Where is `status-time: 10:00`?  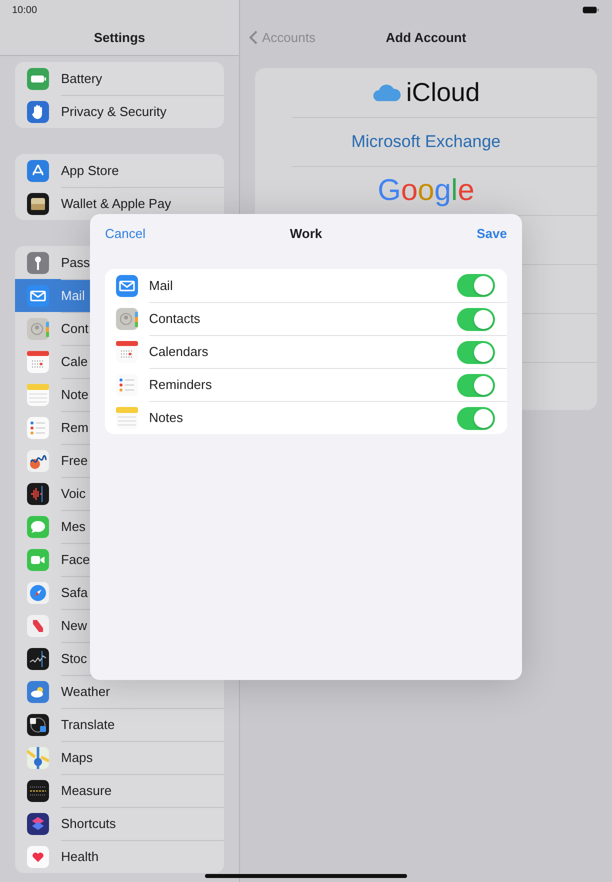 status-time: 10:00 is located at coordinates (25, 11).